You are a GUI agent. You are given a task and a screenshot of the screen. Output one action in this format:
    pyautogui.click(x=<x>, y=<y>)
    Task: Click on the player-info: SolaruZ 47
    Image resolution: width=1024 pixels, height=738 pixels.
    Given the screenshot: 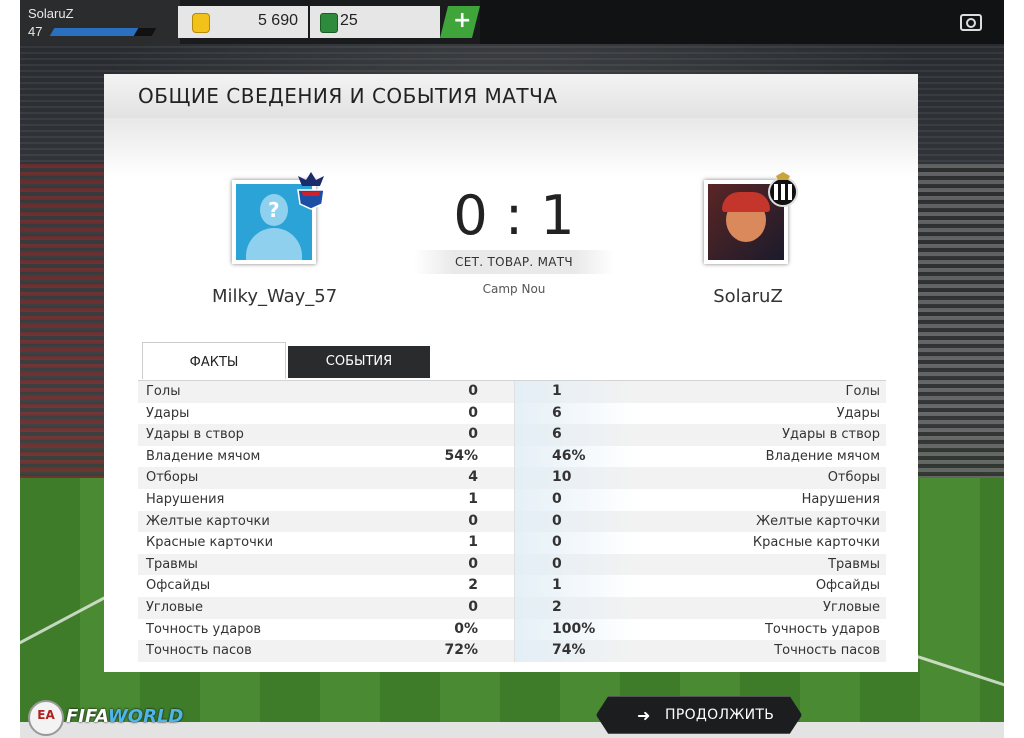 What is the action you would take?
    pyautogui.click(x=100, y=22)
    